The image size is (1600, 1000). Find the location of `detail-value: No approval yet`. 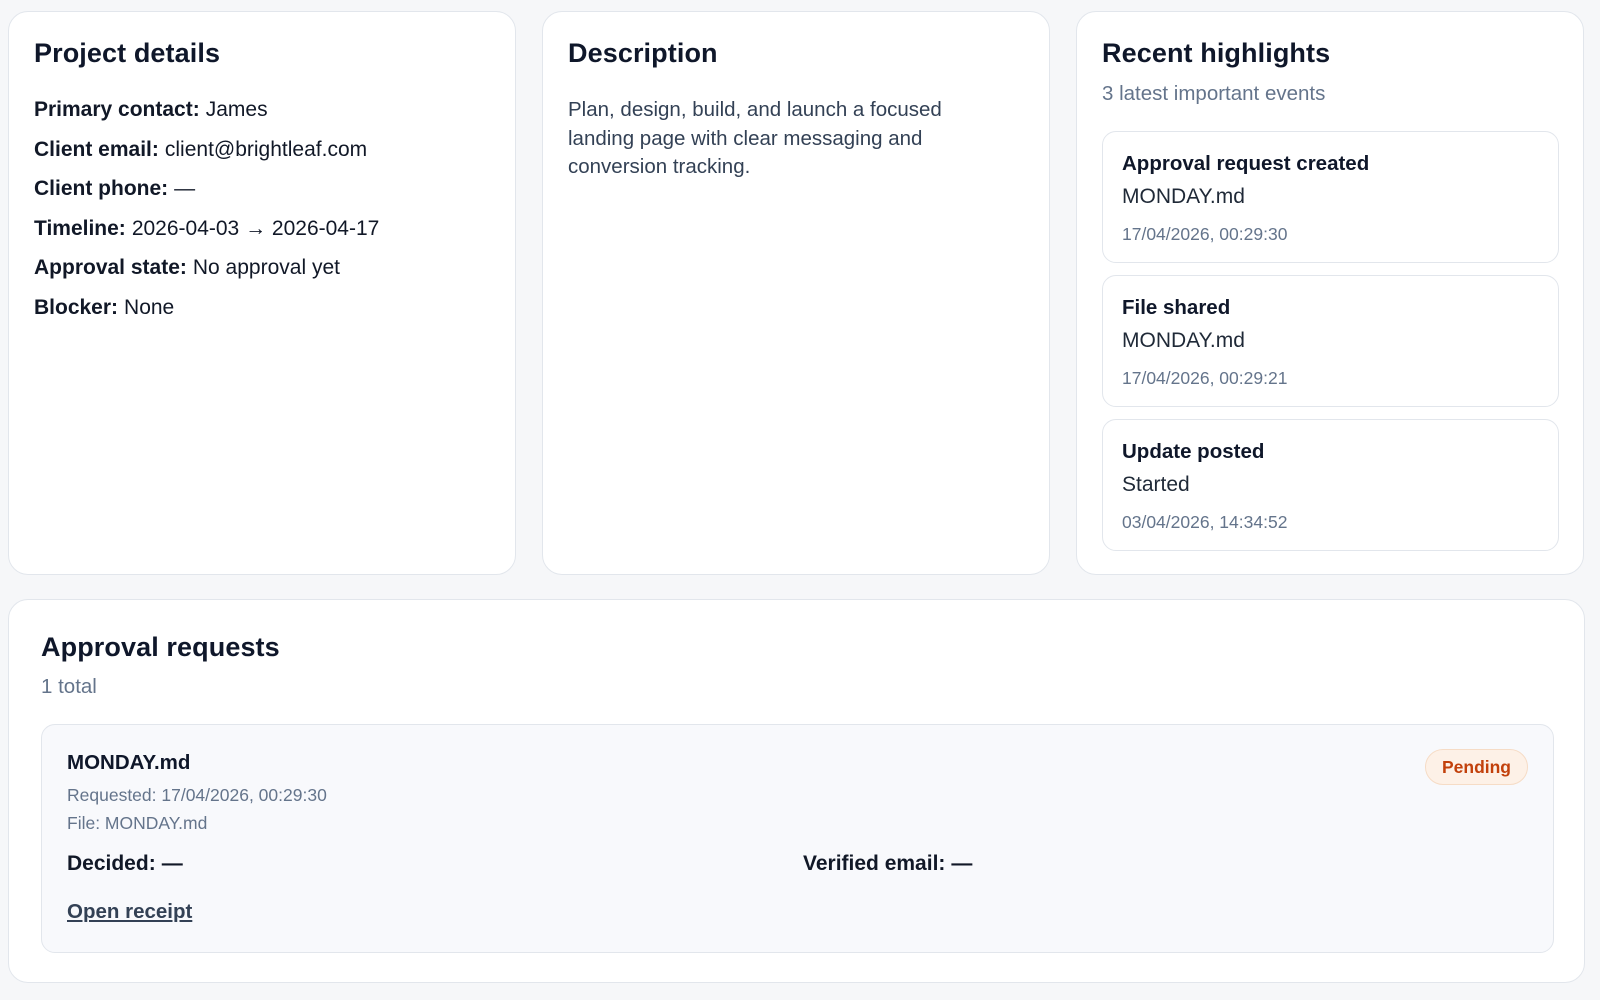

detail-value: No approval yet is located at coordinates (266, 268).